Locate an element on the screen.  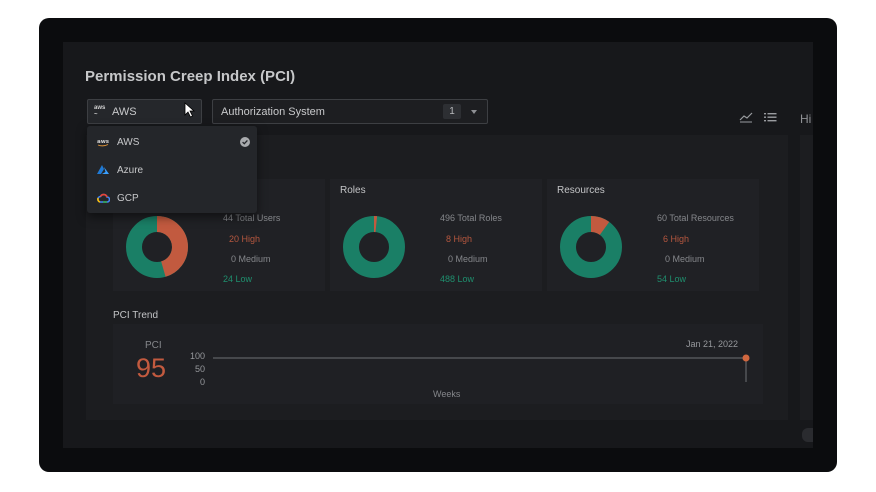
y-tick-label: 100 is located at coordinates (197, 356).